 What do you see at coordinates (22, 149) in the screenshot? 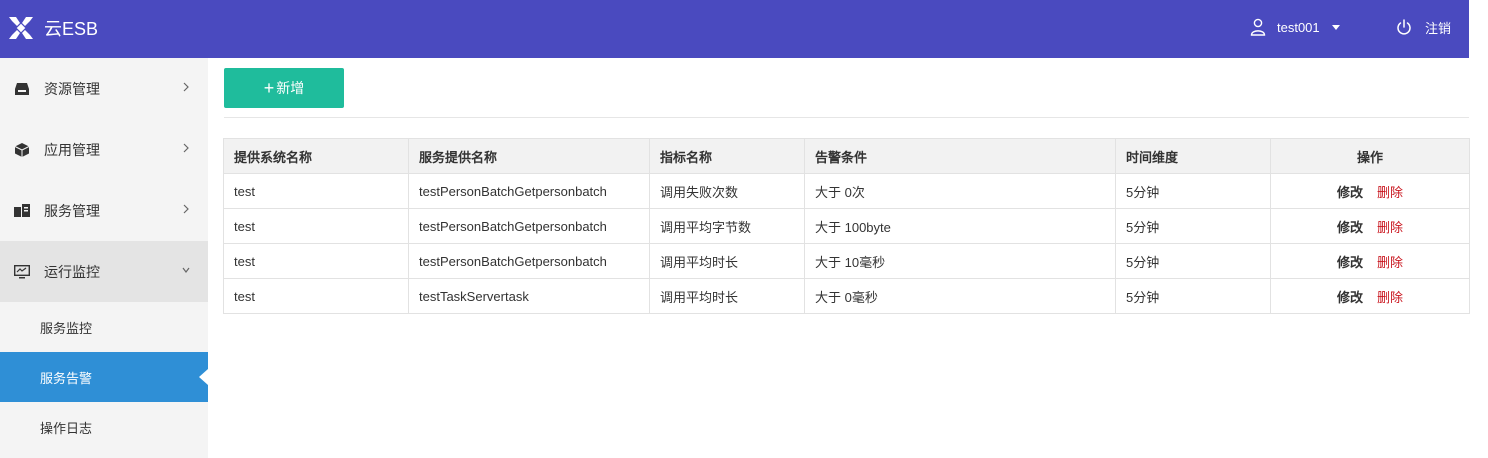
I see `cube-icon` at bounding box center [22, 149].